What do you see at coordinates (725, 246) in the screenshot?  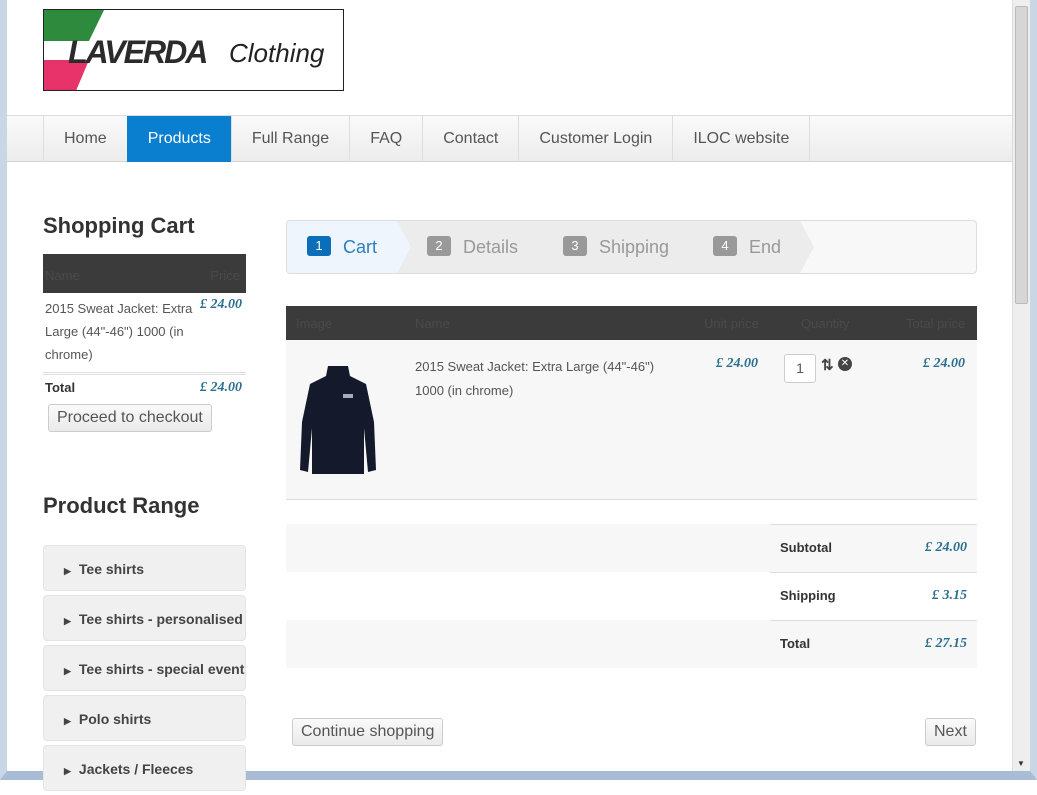 I see `step-number: 4` at bounding box center [725, 246].